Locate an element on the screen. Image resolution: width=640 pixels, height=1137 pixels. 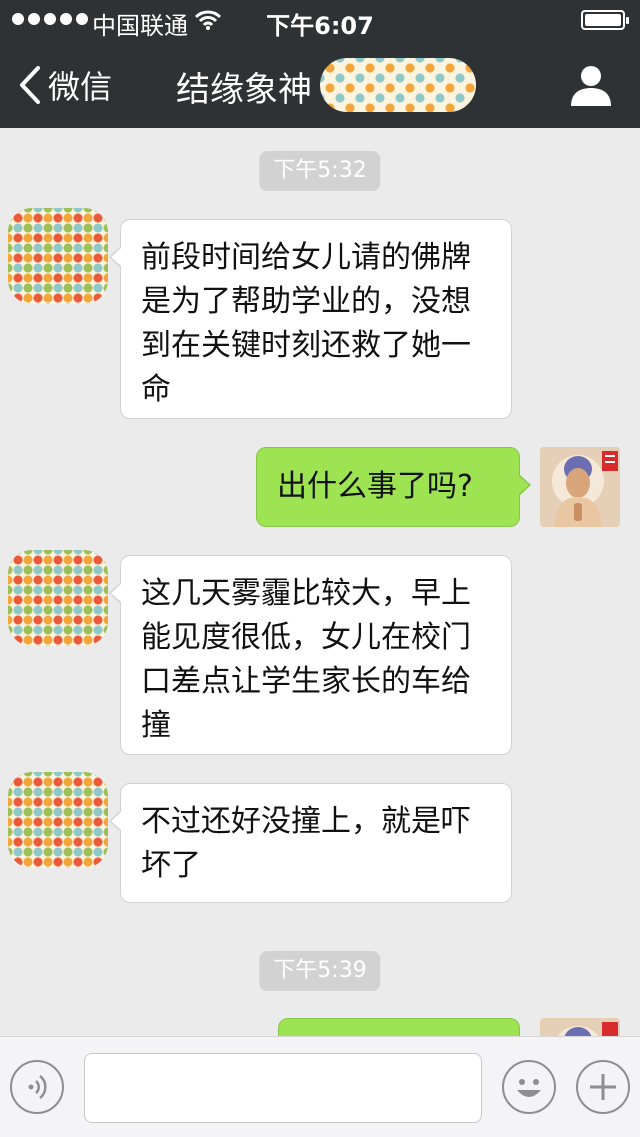
timestamp: 下午5:32 is located at coordinates (320, 171).